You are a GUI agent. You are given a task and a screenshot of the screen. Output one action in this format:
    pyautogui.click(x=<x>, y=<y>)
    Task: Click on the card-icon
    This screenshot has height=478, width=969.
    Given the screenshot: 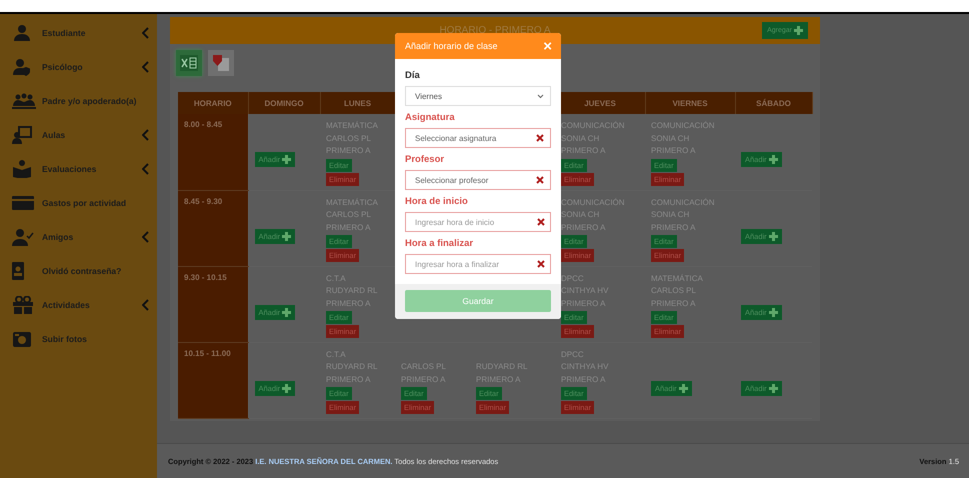 What is the action you would take?
    pyautogui.click(x=23, y=203)
    